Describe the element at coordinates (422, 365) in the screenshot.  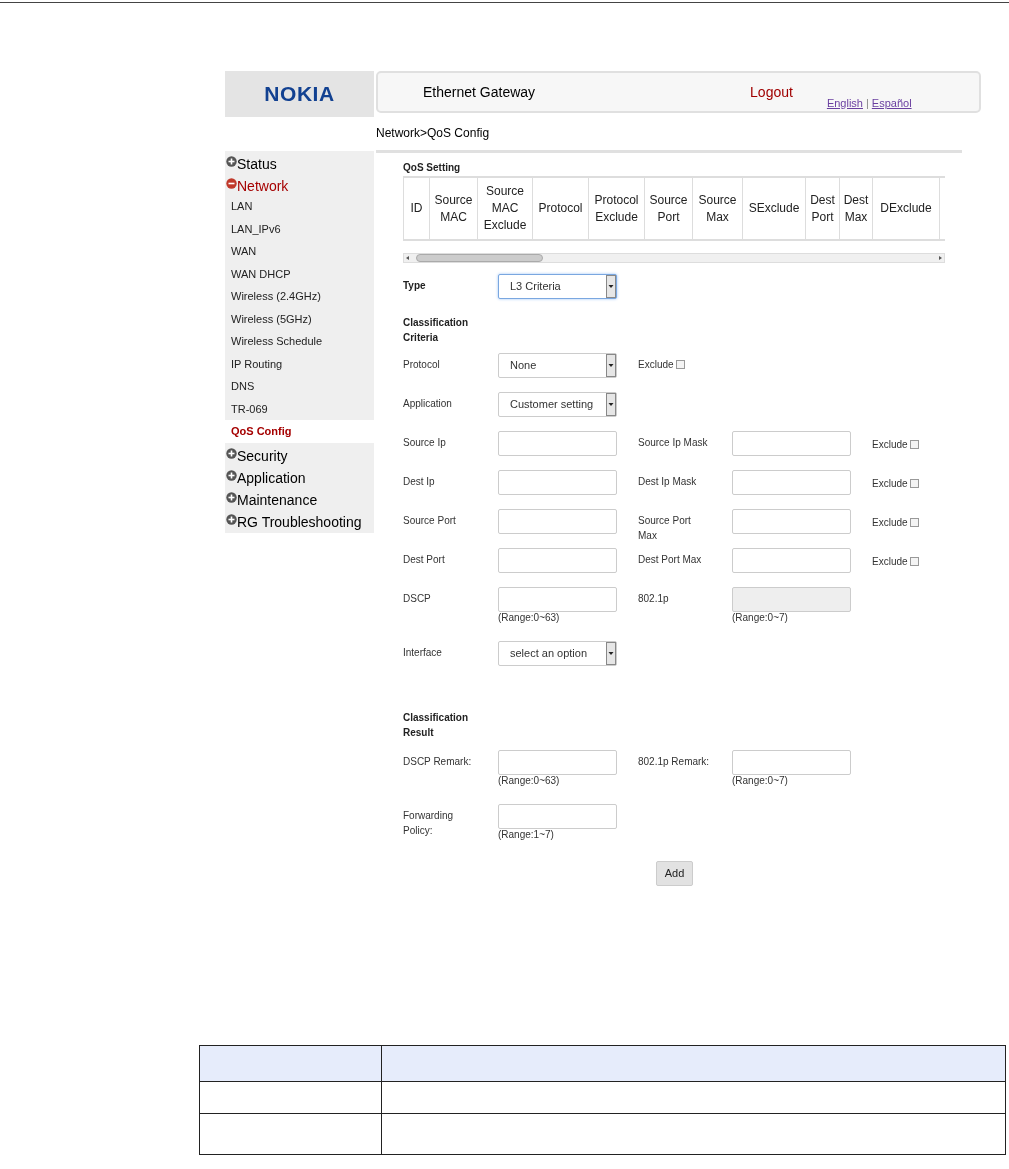
I see `field-label: Protocol` at that location.